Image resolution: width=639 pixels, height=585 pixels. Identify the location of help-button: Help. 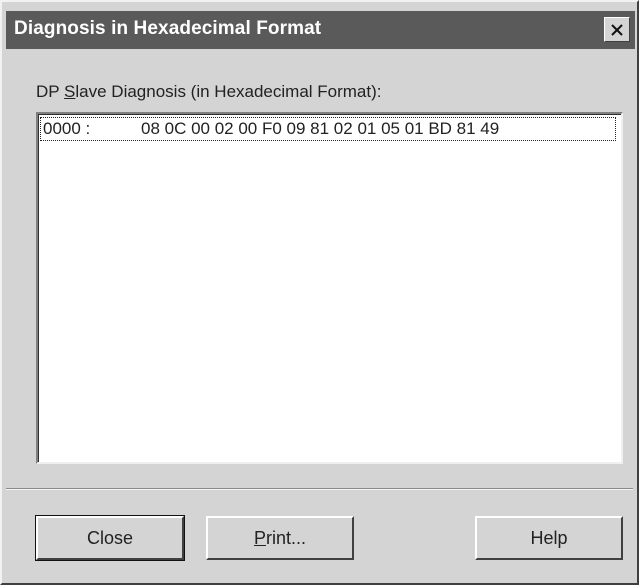
(549, 538).